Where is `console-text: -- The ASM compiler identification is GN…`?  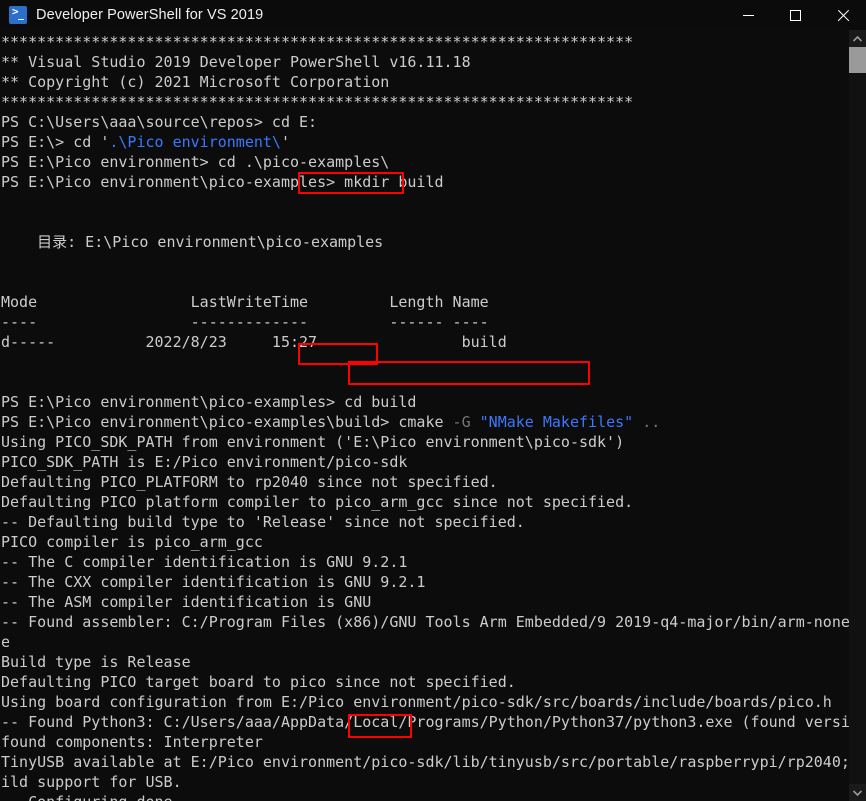
console-text: -- The ASM compiler identification is GN… is located at coordinates (186, 602).